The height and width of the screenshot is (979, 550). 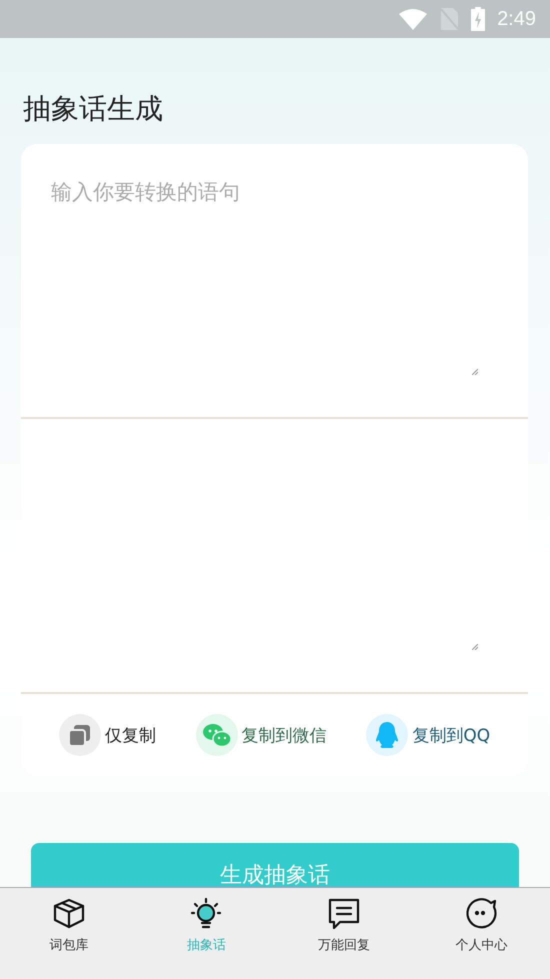 What do you see at coordinates (481, 933) in the screenshot?
I see `nav-tab: 个人中心` at bounding box center [481, 933].